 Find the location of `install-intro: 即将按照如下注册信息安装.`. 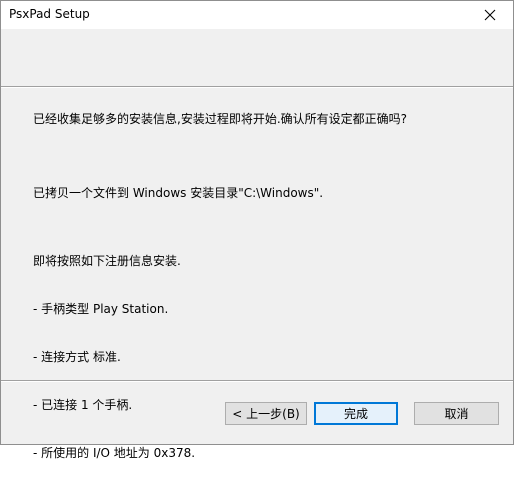

install-intro: 即将按照如下注册信息安装. is located at coordinates (107, 261).